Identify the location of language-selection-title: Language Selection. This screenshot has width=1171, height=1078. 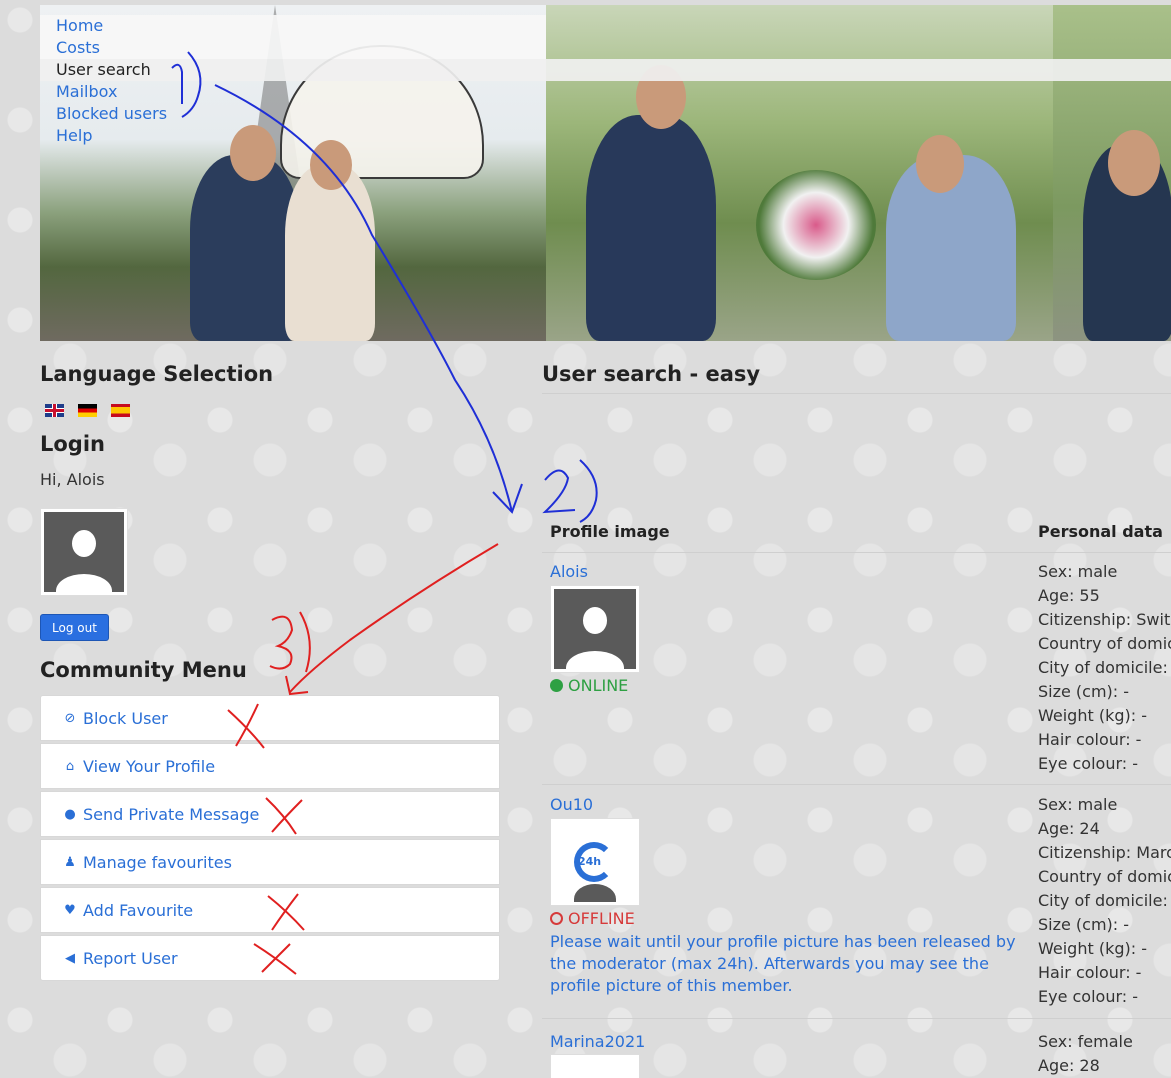
(157, 374).